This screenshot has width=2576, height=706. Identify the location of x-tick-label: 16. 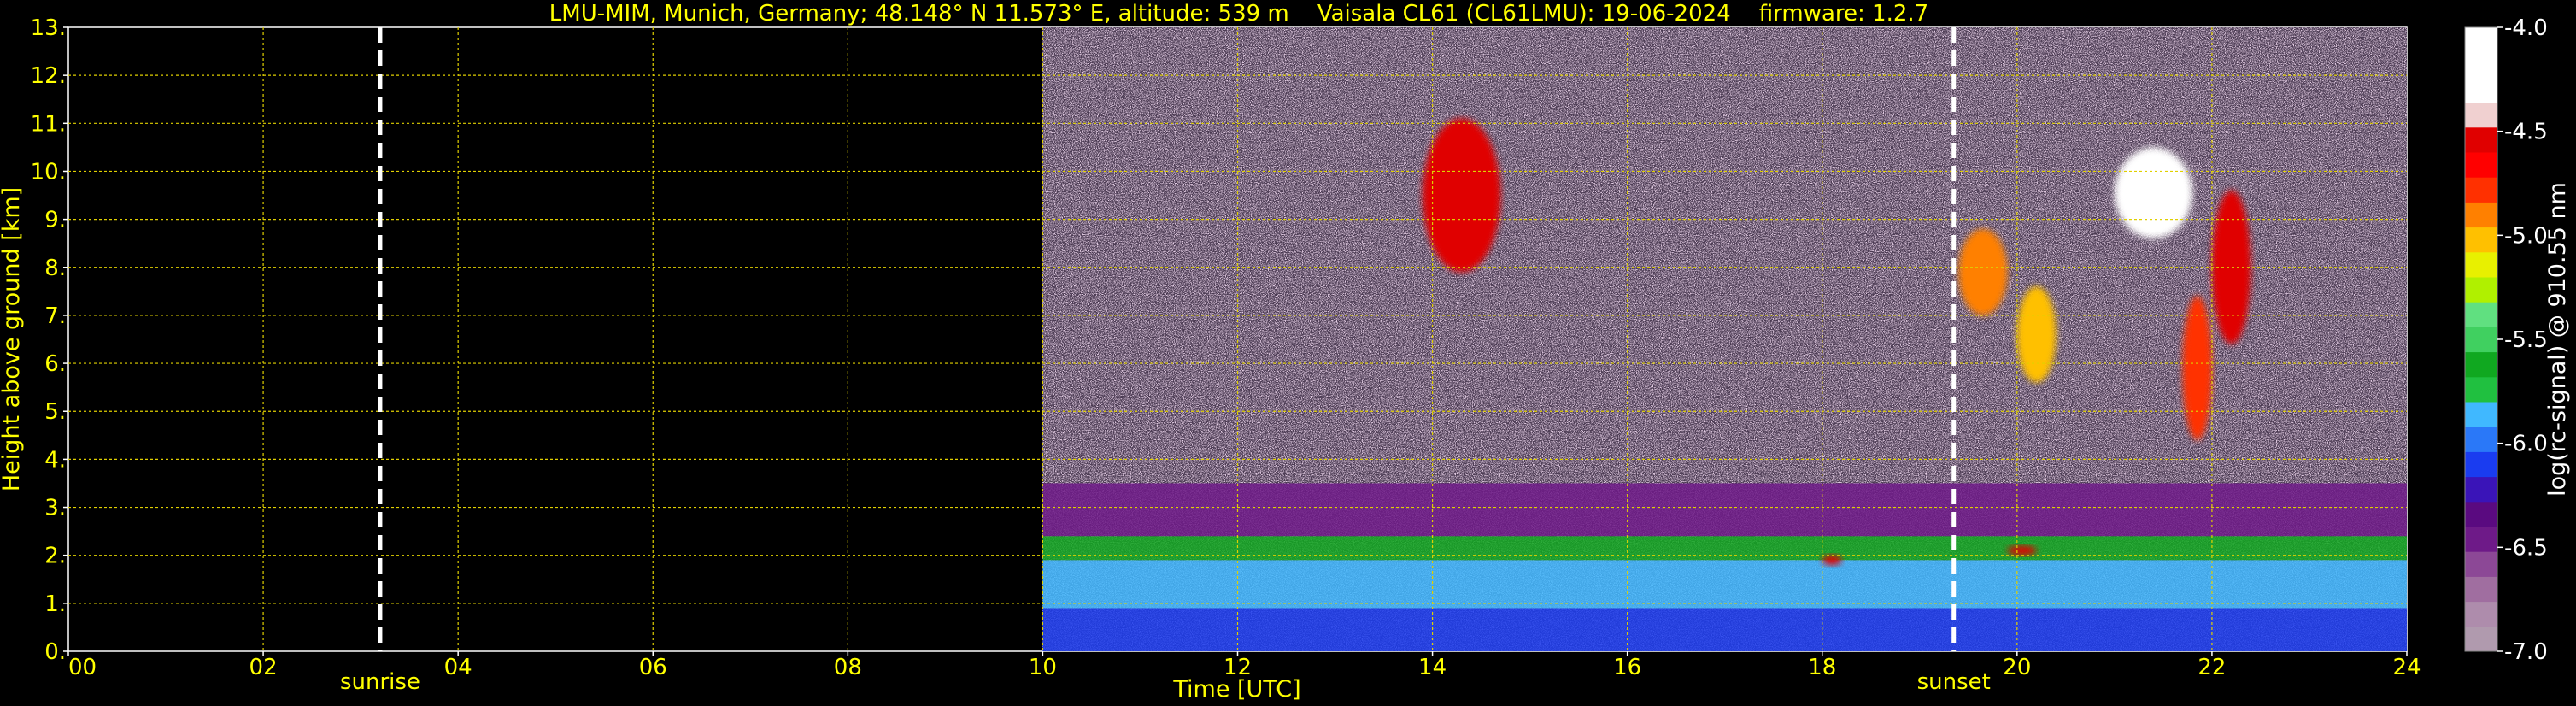
(1627, 667).